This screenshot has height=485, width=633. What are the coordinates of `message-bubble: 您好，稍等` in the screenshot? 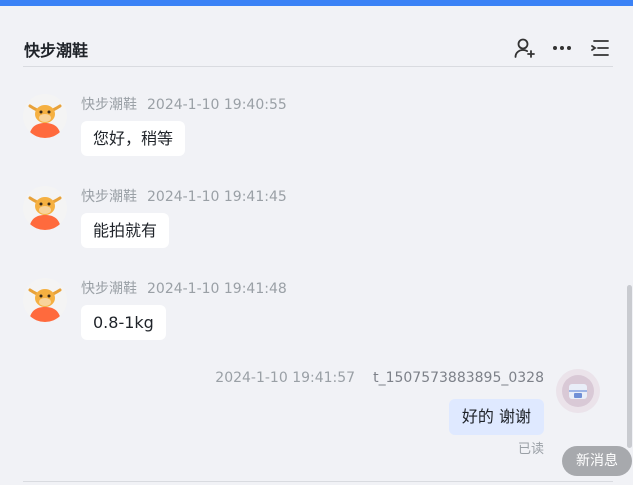 It's located at (133, 138).